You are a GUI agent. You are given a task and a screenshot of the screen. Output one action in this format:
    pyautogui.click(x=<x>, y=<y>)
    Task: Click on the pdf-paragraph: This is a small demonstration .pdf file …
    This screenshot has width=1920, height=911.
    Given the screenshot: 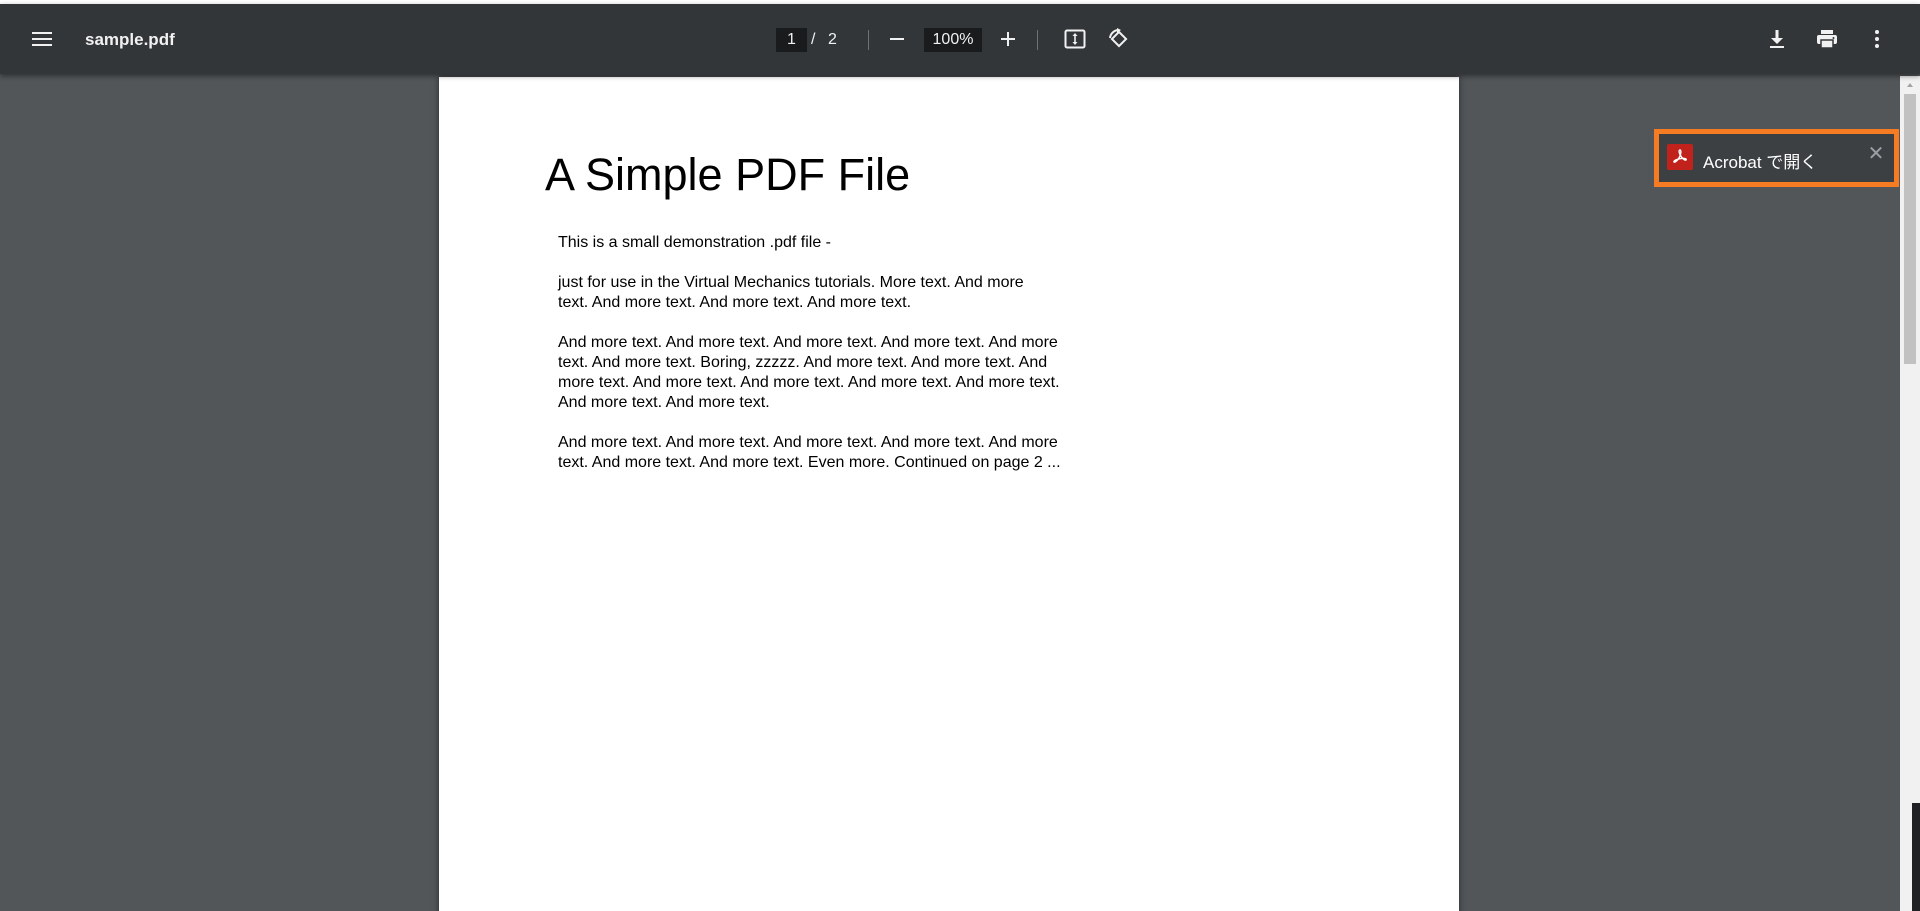 What is the action you would take?
    pyautogui.click(x=694, y=242)
    